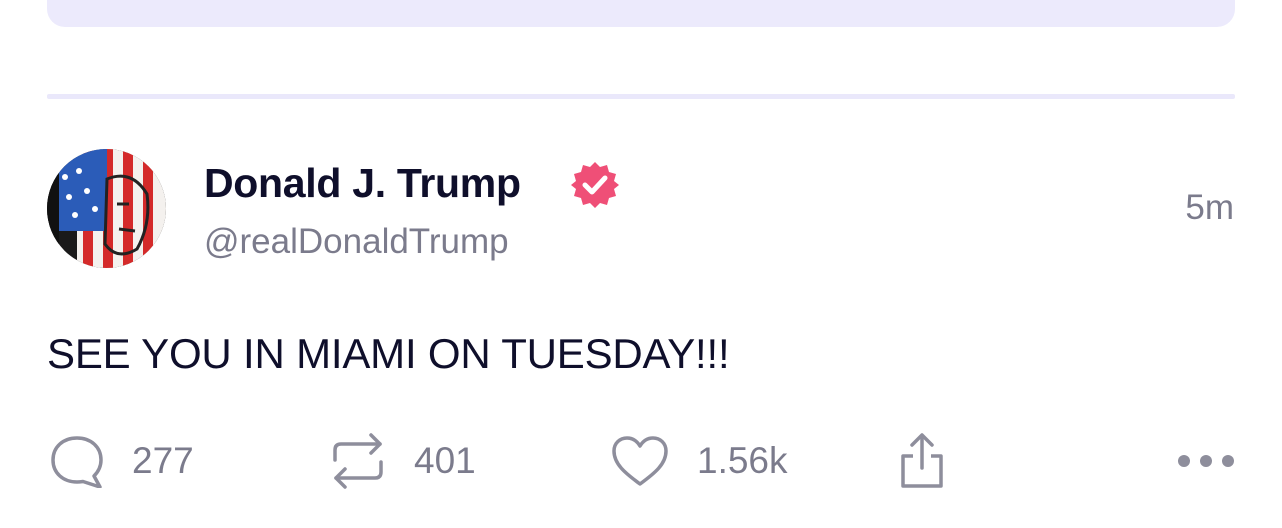  What do you see at coordinates (445, 460) in the screenshot?
I see `repost-count: 401` at bounding box center [445, 460].